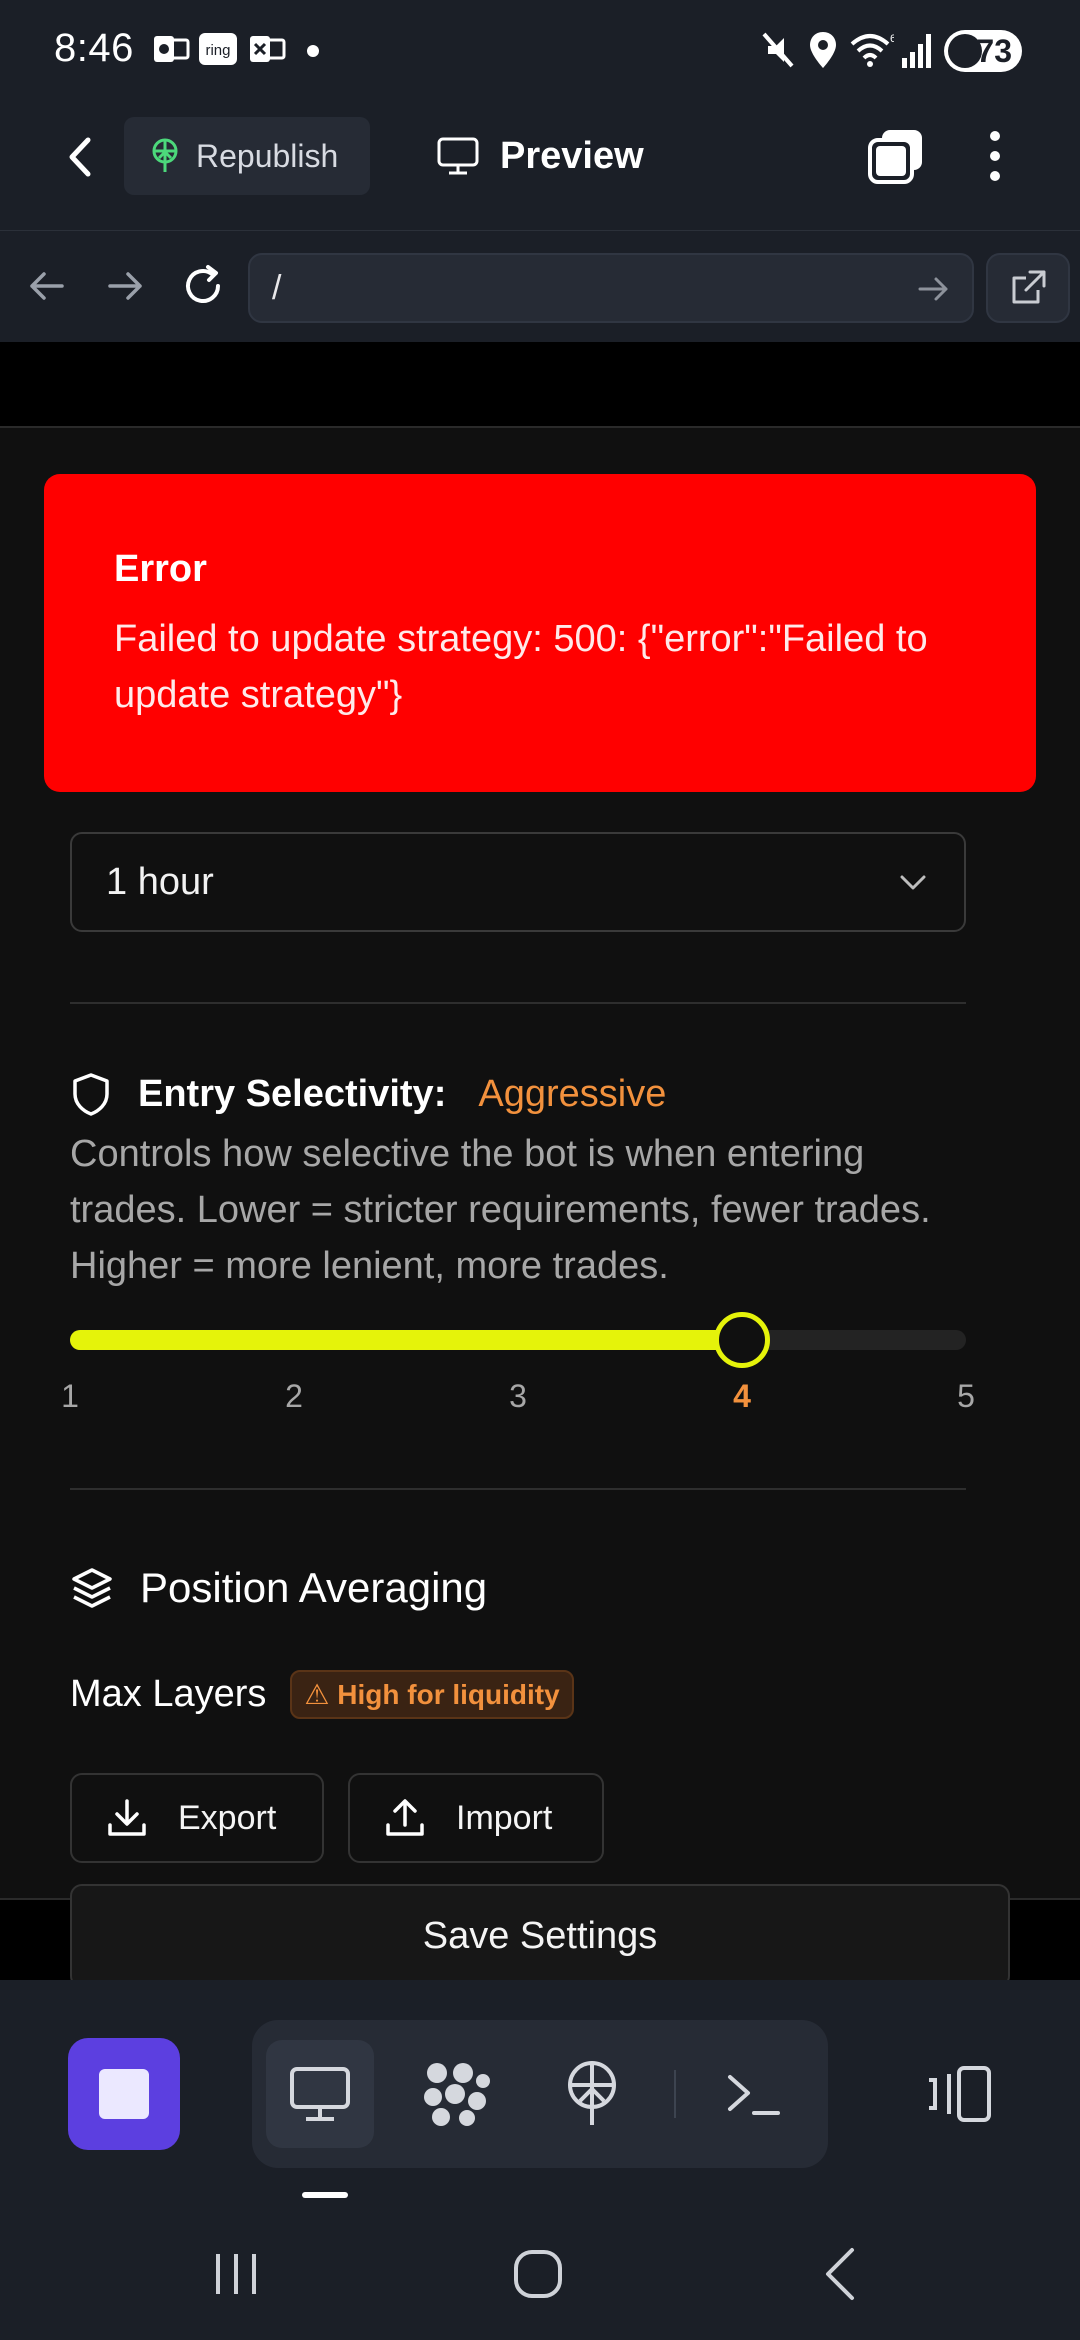 This screenshot has width=1080, height=2340. I want to click on external-link-icon, so click(1029, 287).